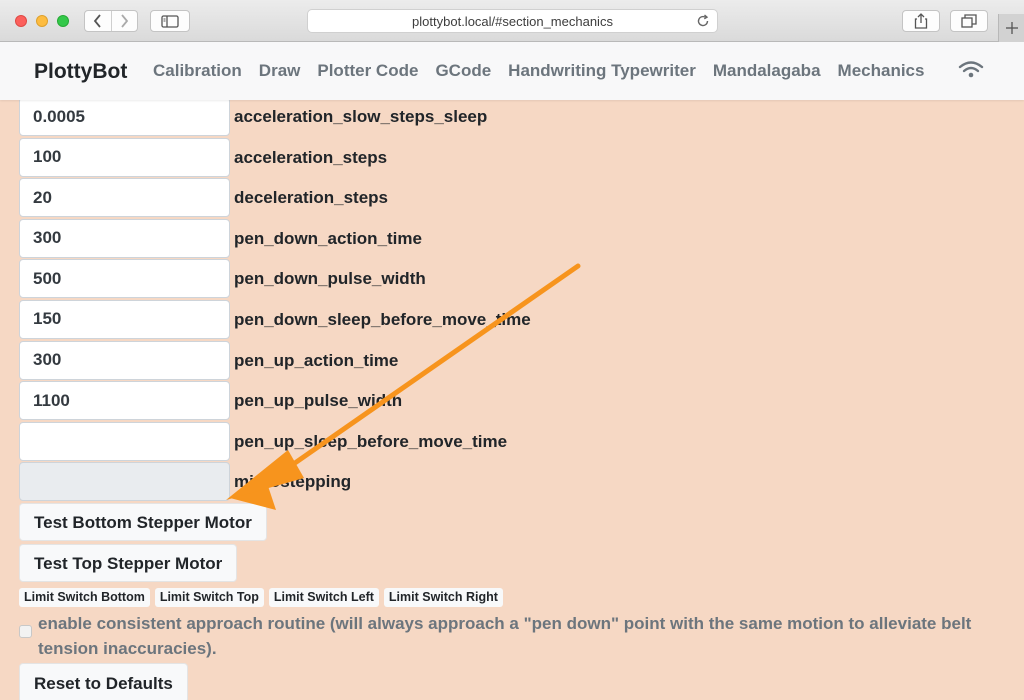 The image size is (1024, 700). I want to click on browser-toolbar: plottybot.local/#section_mechanics, so click(512, 21).